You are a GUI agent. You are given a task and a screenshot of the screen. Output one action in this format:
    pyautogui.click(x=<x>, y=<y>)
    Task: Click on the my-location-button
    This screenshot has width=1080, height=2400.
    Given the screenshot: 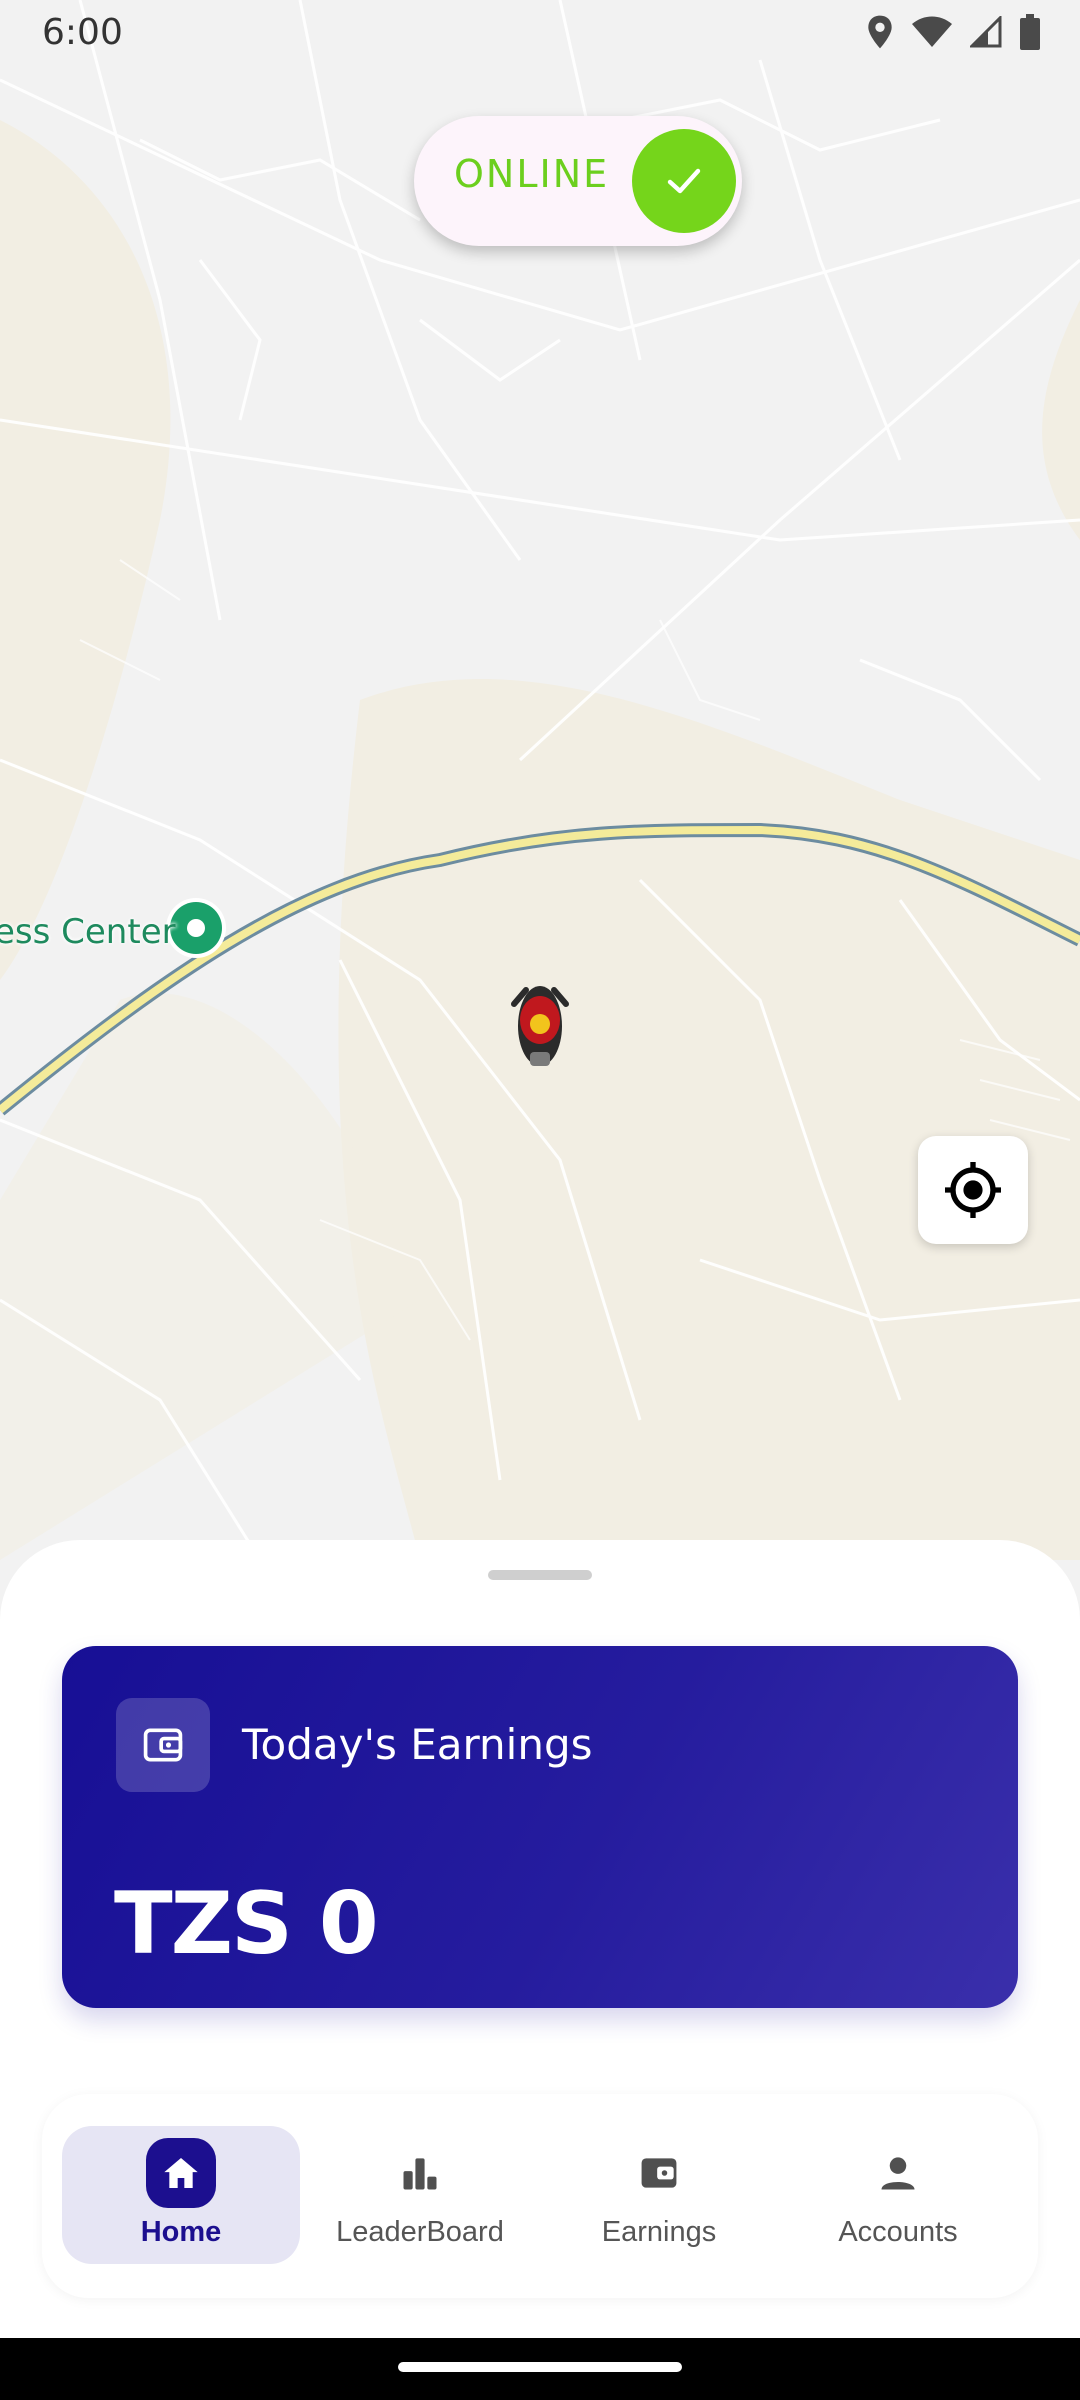 What is the action you would take?
    pyautogui.click(x=973, y=1190)
    